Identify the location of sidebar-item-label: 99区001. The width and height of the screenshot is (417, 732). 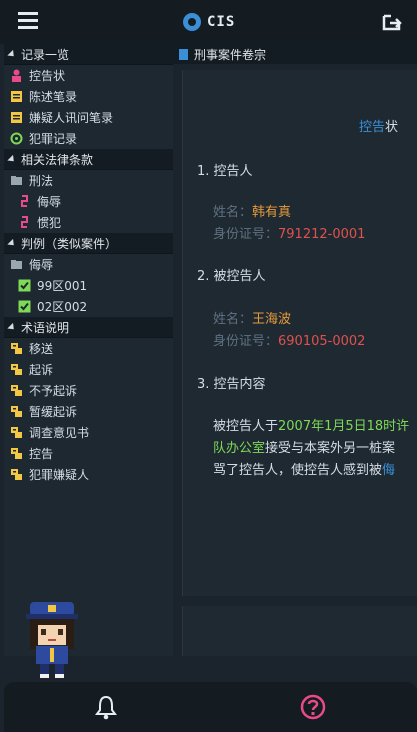
(62, 286).